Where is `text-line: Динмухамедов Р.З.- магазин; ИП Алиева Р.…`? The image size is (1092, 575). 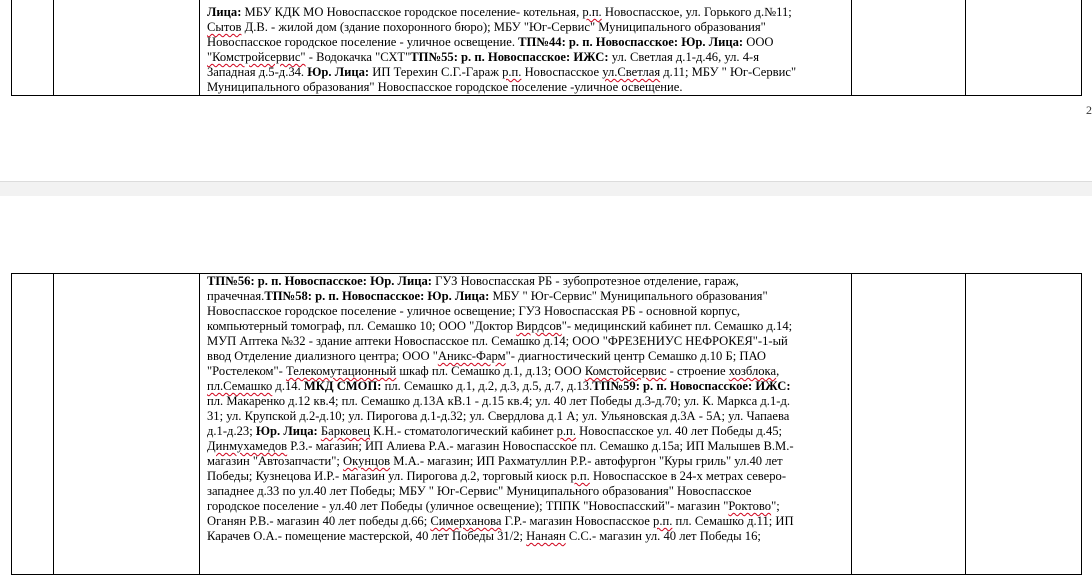 text-line: Динмухамедов Р.З.- магазин; ИП Алиева Р.… is located at coordinates (527, 446).